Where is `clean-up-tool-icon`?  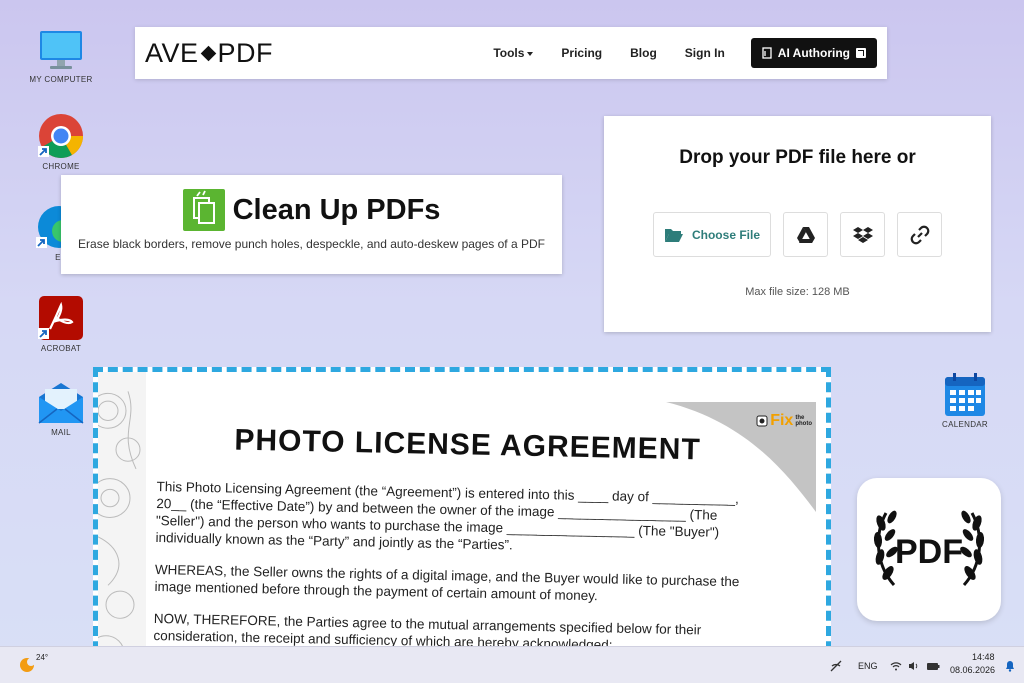 clean-up-tool-icon is located at coordinates (203, 210).